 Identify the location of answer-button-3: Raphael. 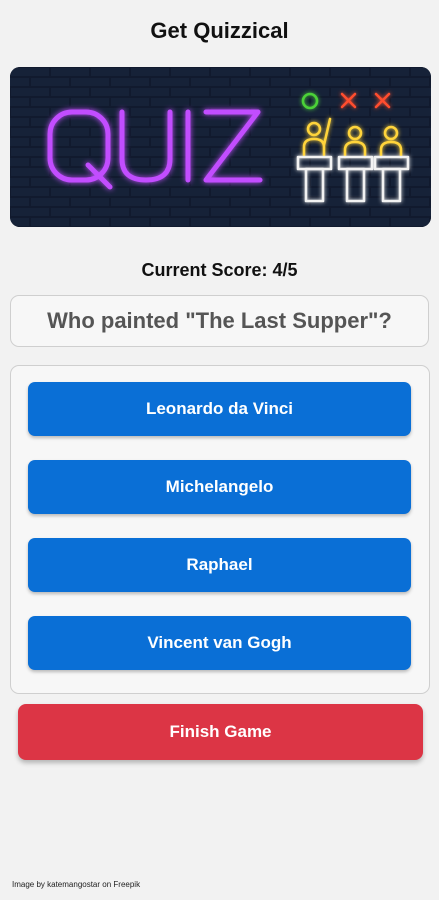
(219, 565).